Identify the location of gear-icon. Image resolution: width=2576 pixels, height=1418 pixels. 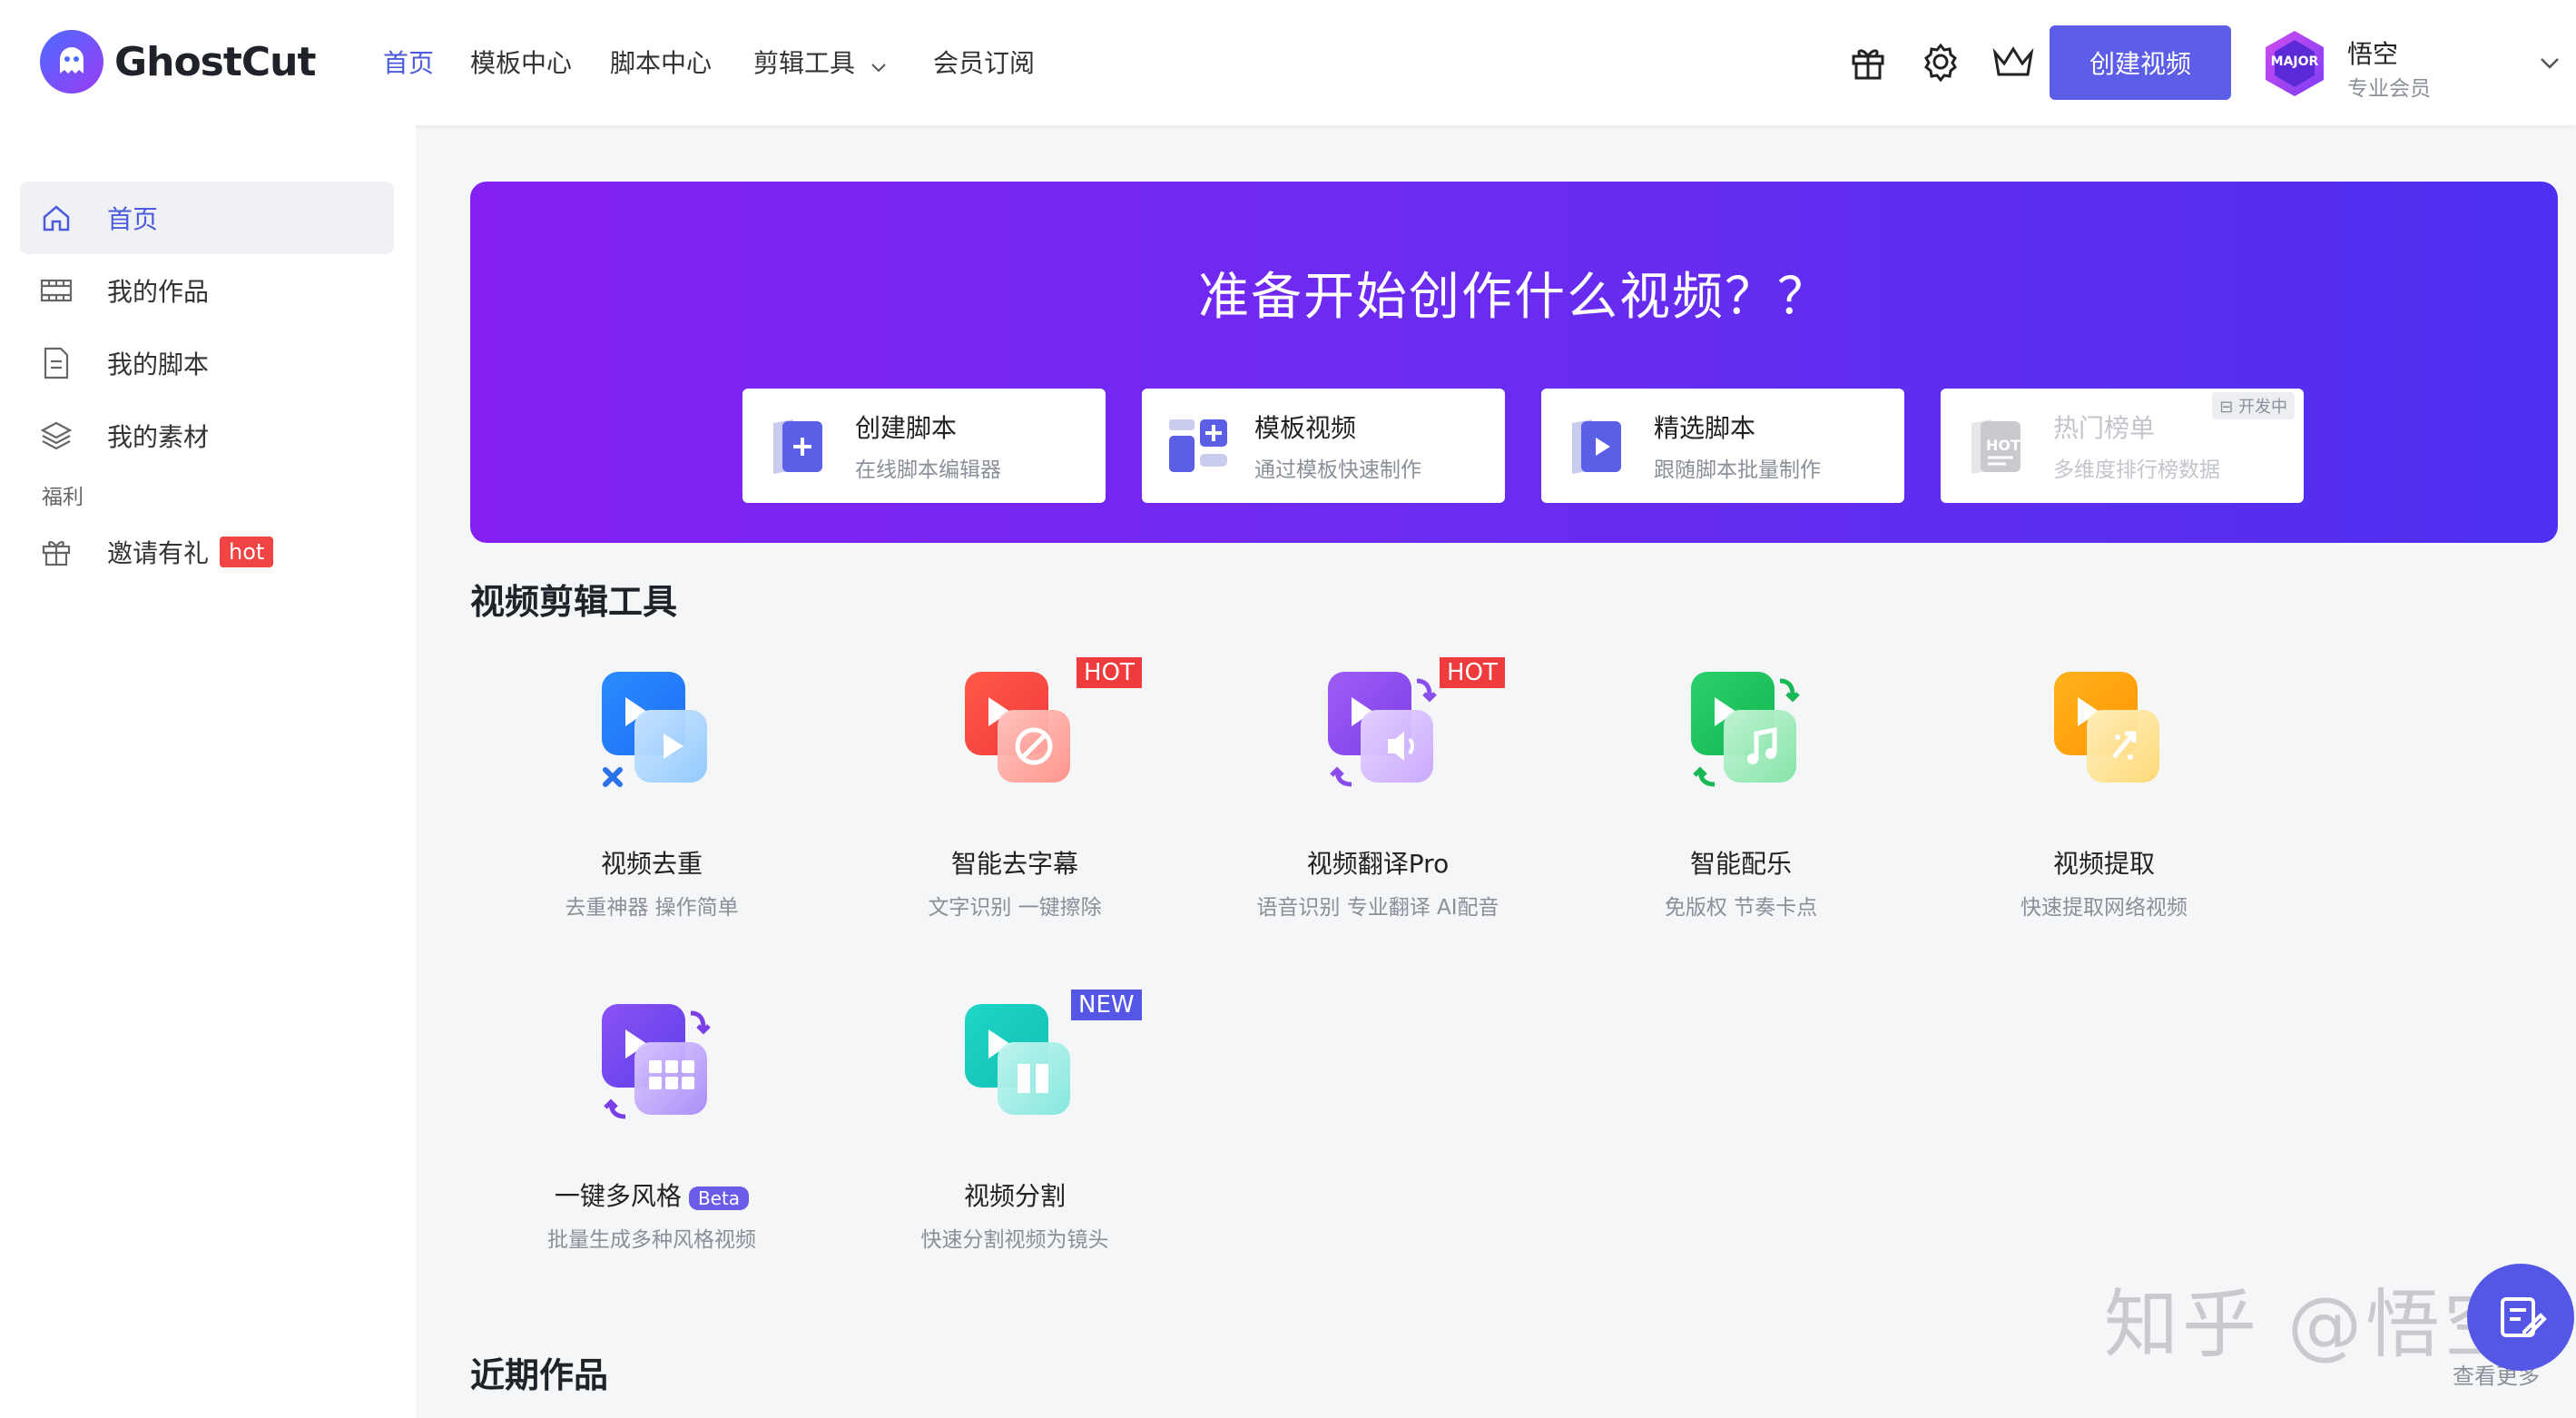
(1940, 62).